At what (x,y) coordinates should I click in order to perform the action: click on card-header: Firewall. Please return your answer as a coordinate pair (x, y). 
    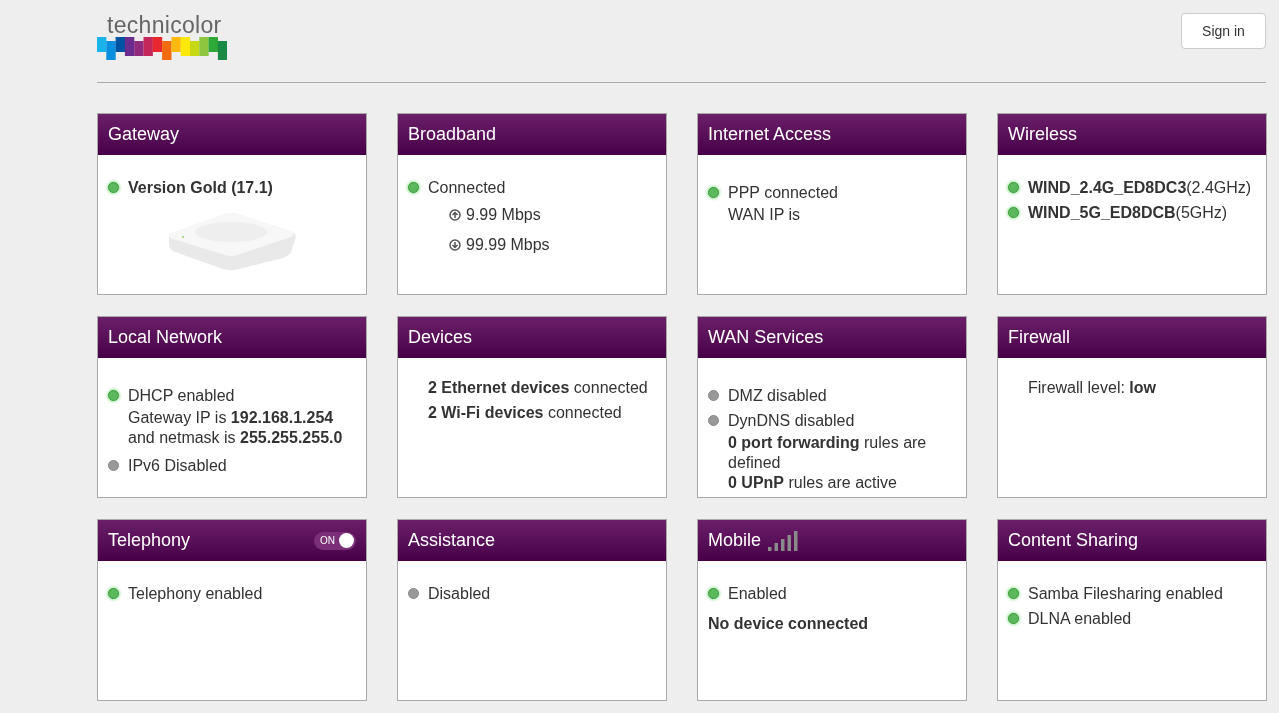
    Looking at the image, I should click on (1132, 337).